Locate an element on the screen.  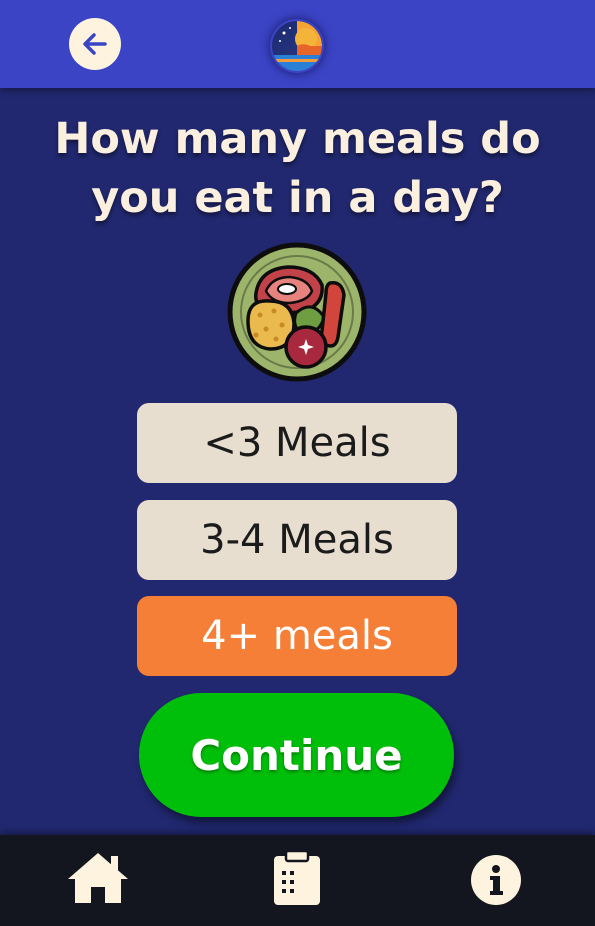
nav-info-button is located at coordinates (496, 880).